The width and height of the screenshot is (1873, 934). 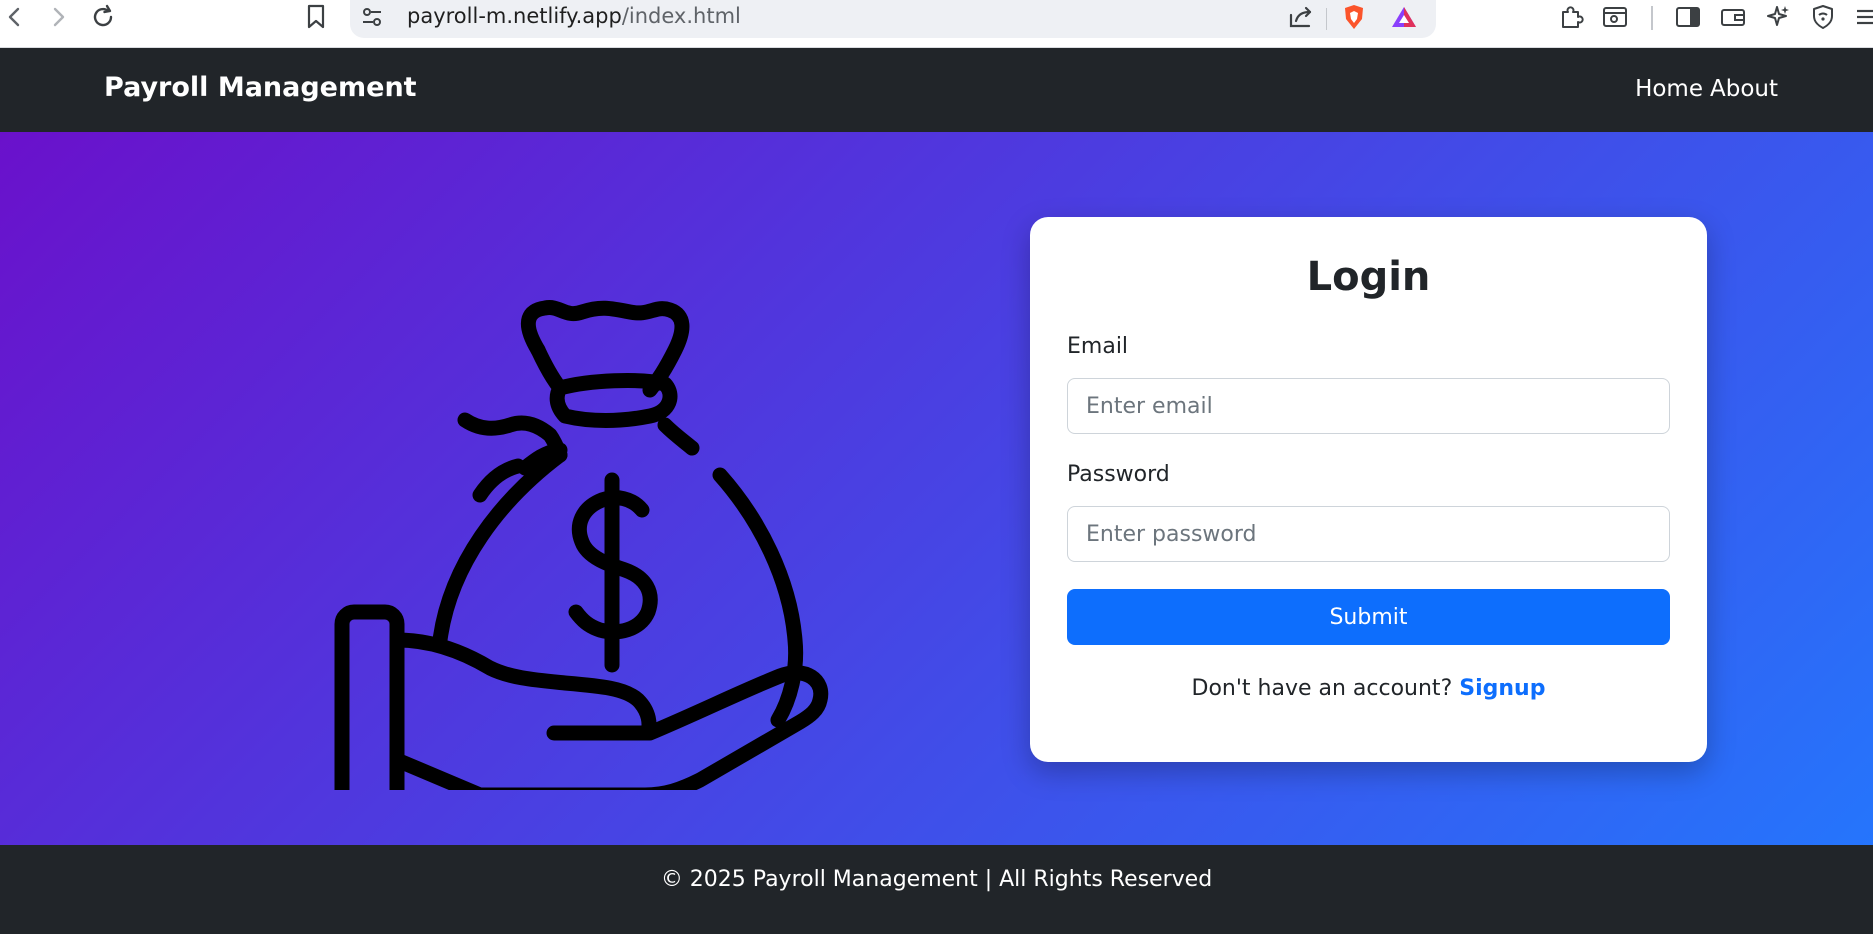 What do you see at coordinates (1098, 346) in the screenshot?
I see `email-label: Email` at bounding box center [1098, 346].